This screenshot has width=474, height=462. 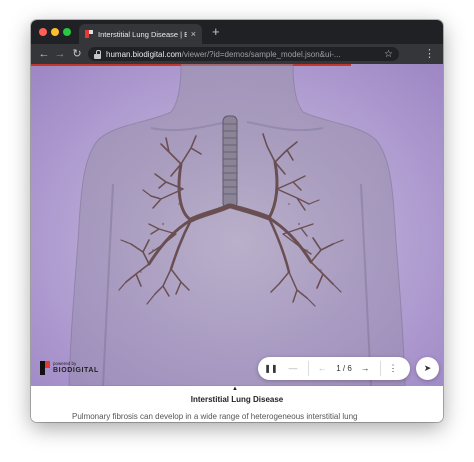 I want to click on chapter-counter: 1 / 6, so click(x=344, y=368).